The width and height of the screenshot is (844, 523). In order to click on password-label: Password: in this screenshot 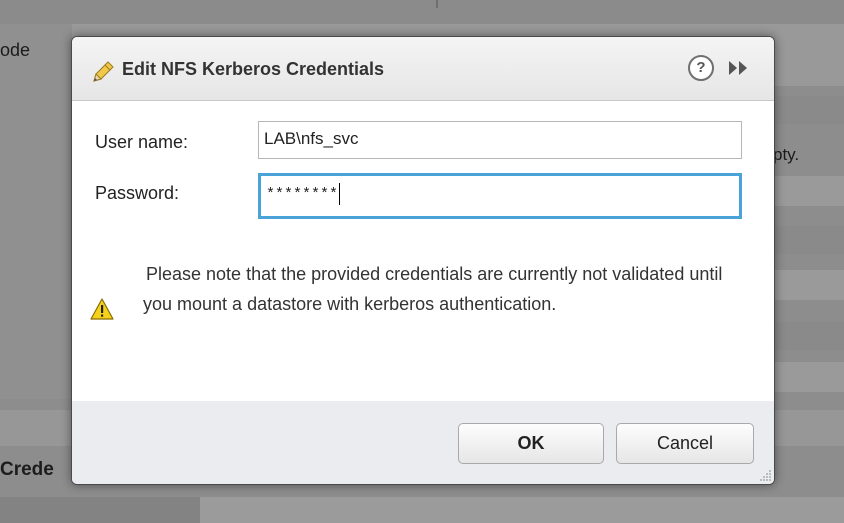, I will do `click(137, 193)`.